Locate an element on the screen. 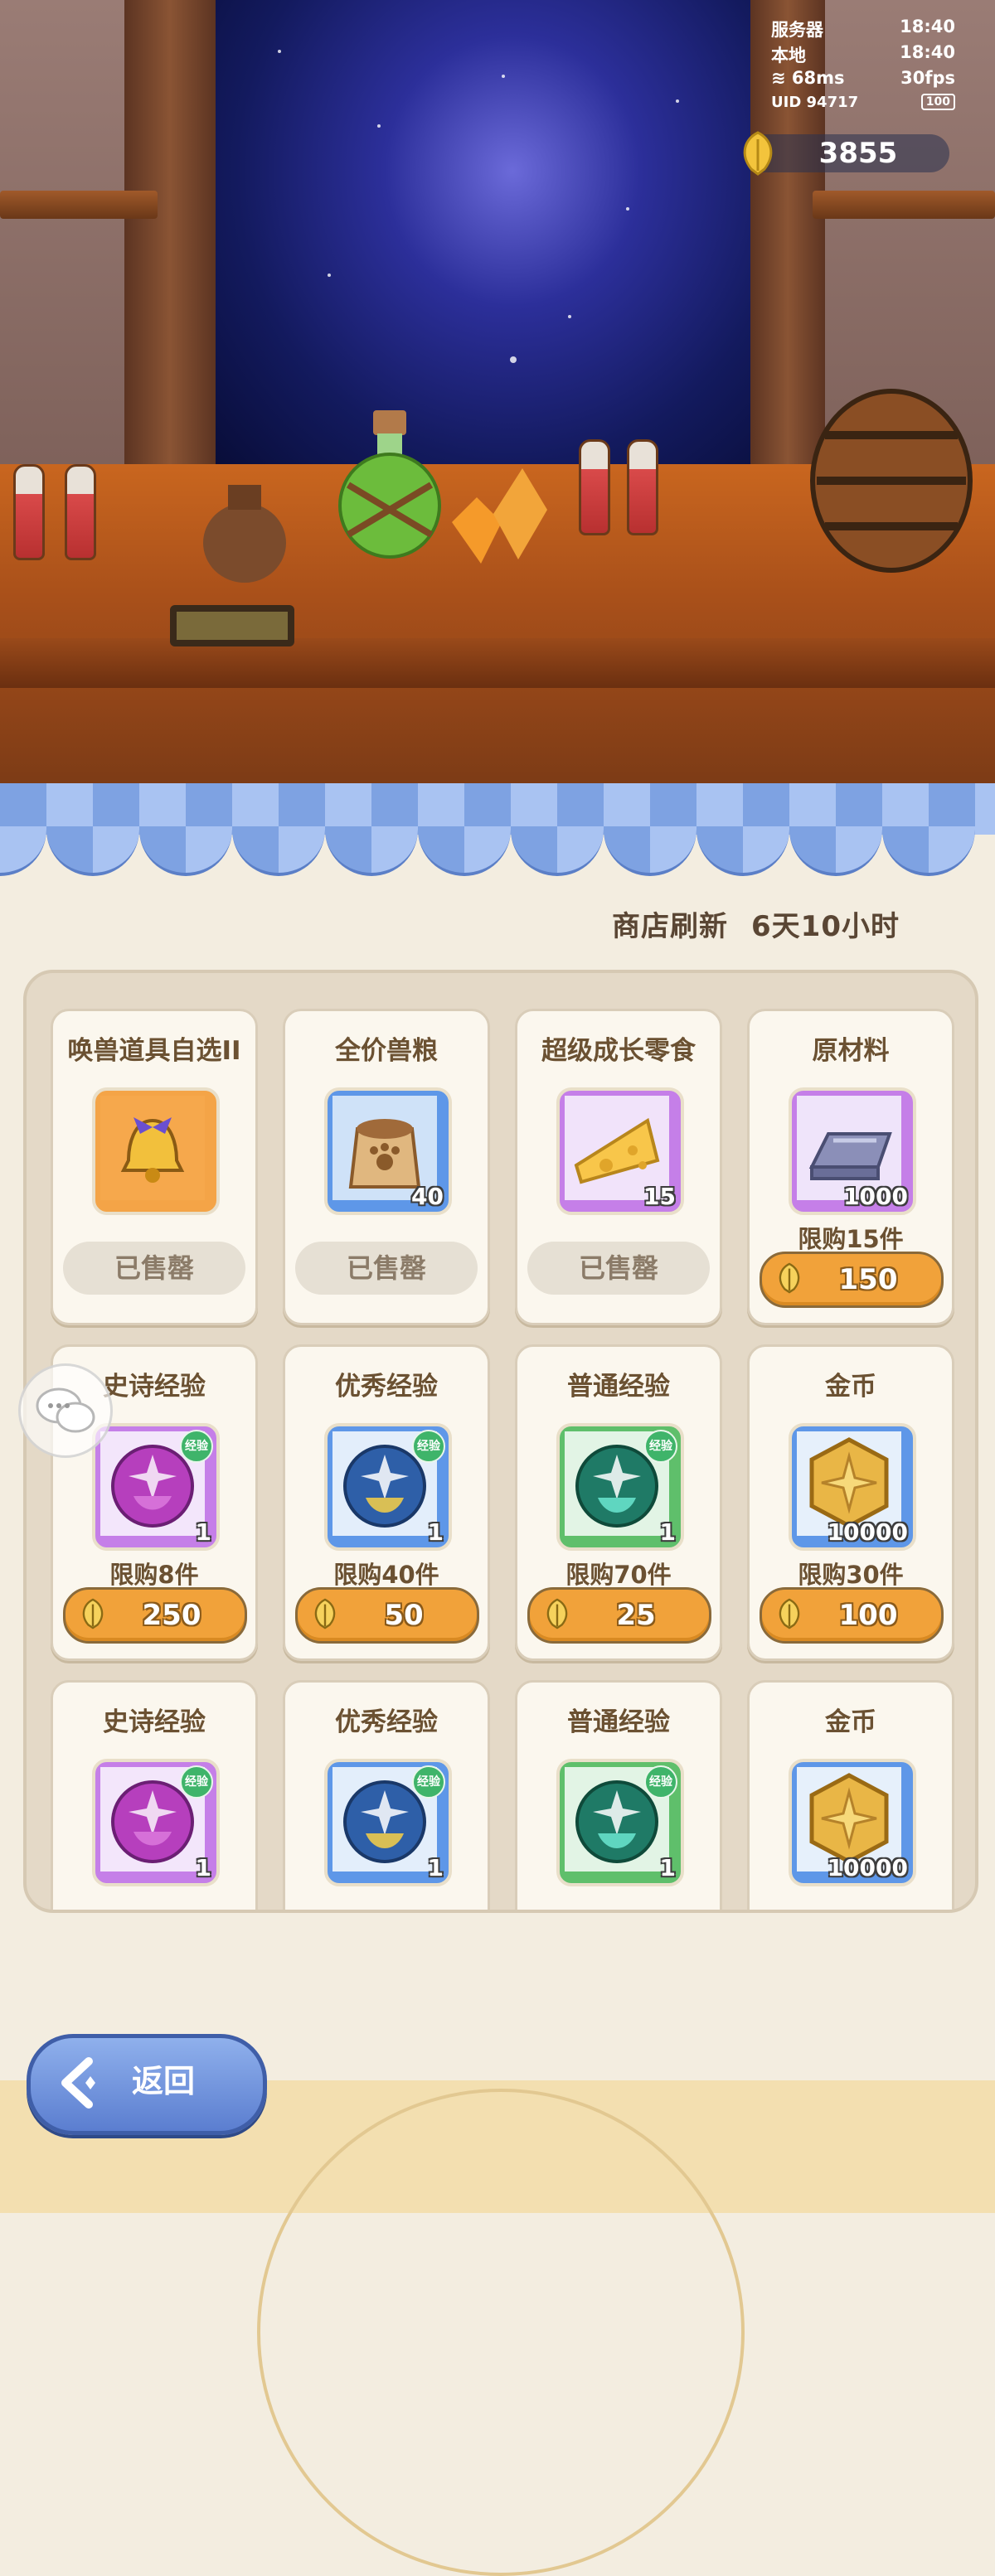 This screenshot has width=995, height=2576. item-icon-frame is located at coordinates (156, 1151).